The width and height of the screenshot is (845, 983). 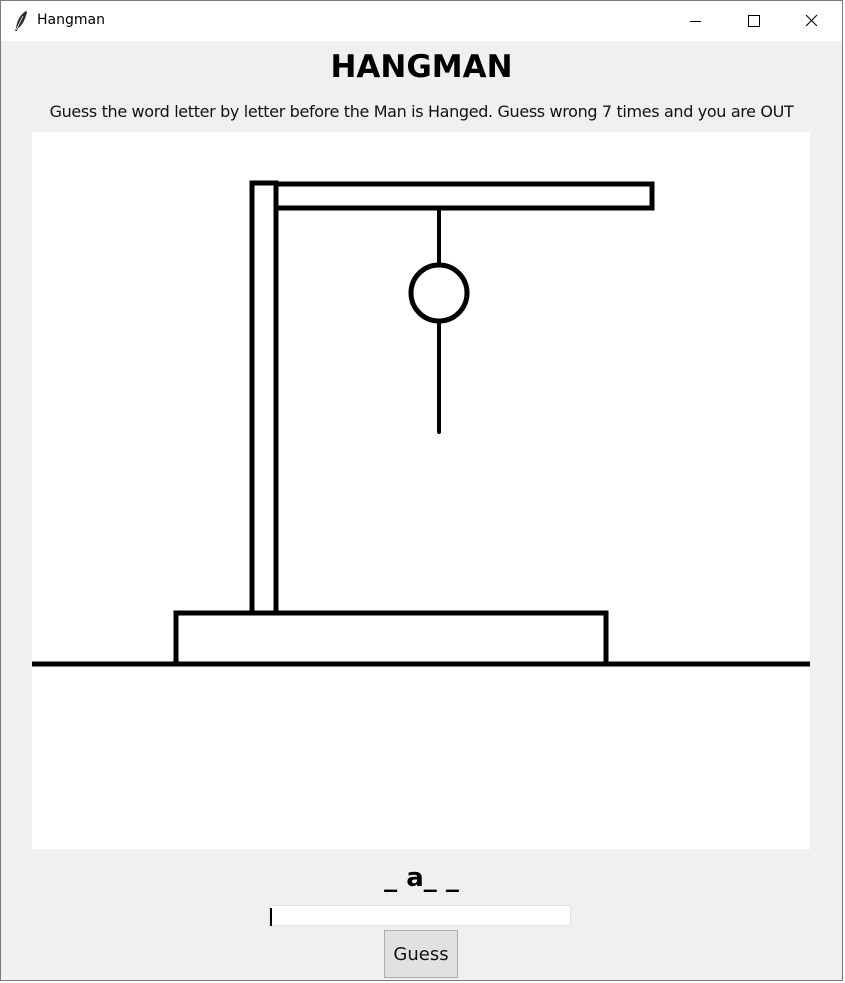 I want to click on word-display: _ a_ _, so click(x=421, y=878).